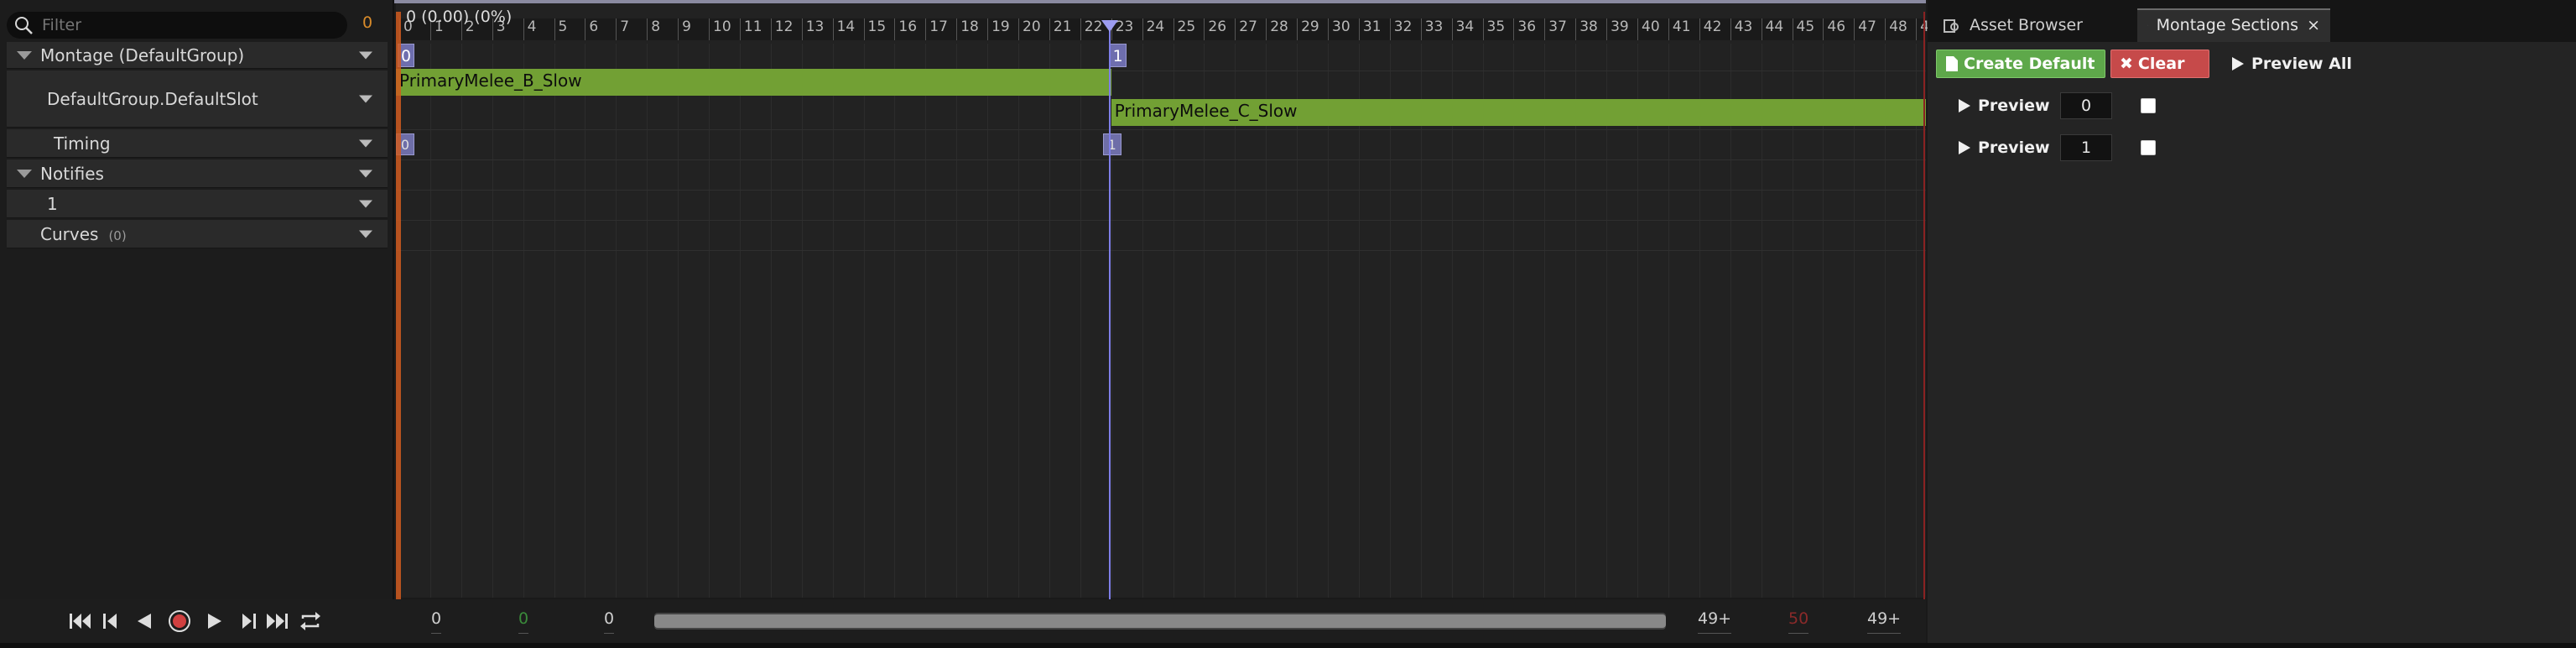 This screenshot has height=648, width=2576. Describe the element at coordinates (1339, 29) in the screenshot. I see `ruler-tick: 30` at that location.